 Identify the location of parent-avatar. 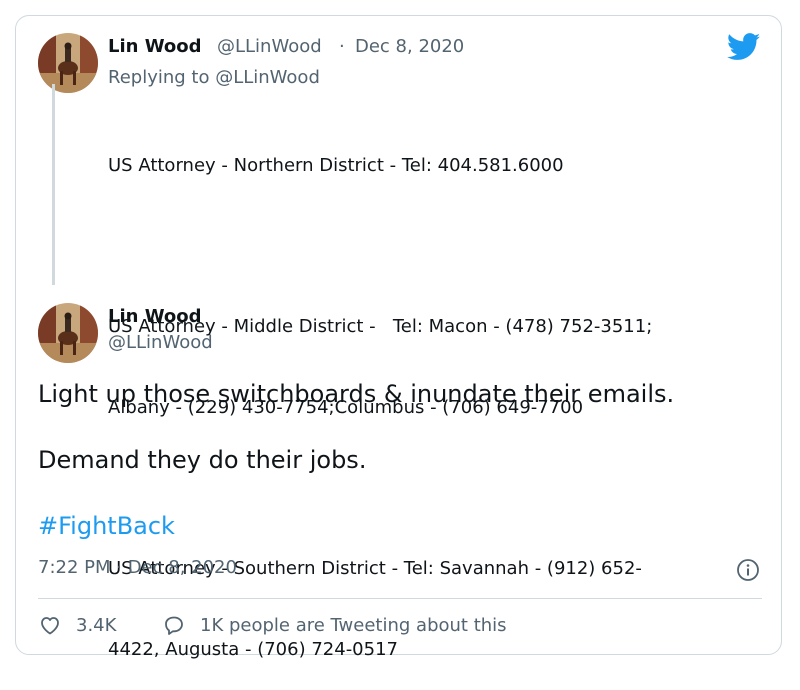
(68, 63).